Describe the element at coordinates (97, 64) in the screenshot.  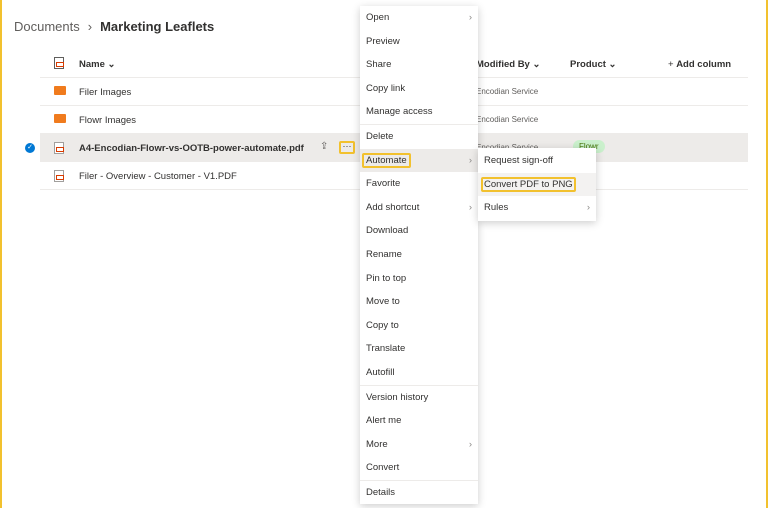
I see `column-name: Name ⌄` at that location.